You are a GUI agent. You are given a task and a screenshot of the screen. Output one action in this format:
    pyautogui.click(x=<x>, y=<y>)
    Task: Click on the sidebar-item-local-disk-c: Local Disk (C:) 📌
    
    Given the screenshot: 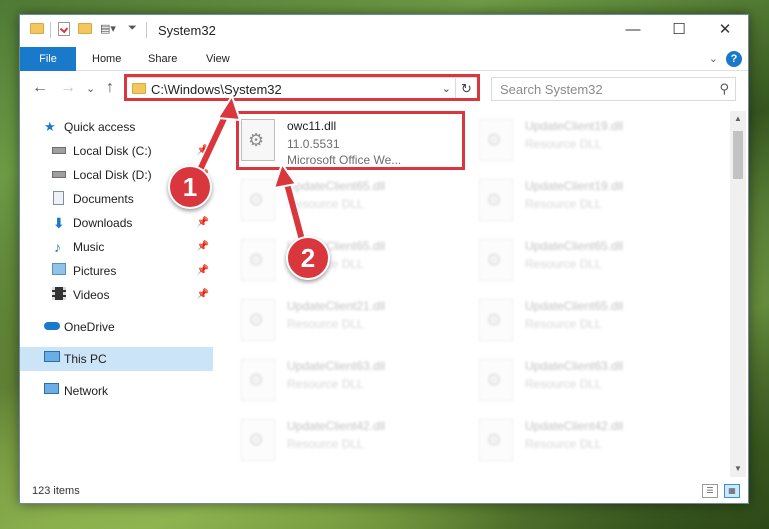 What is the action you would take?
    pyautogui.click(x=116, y=151)
    